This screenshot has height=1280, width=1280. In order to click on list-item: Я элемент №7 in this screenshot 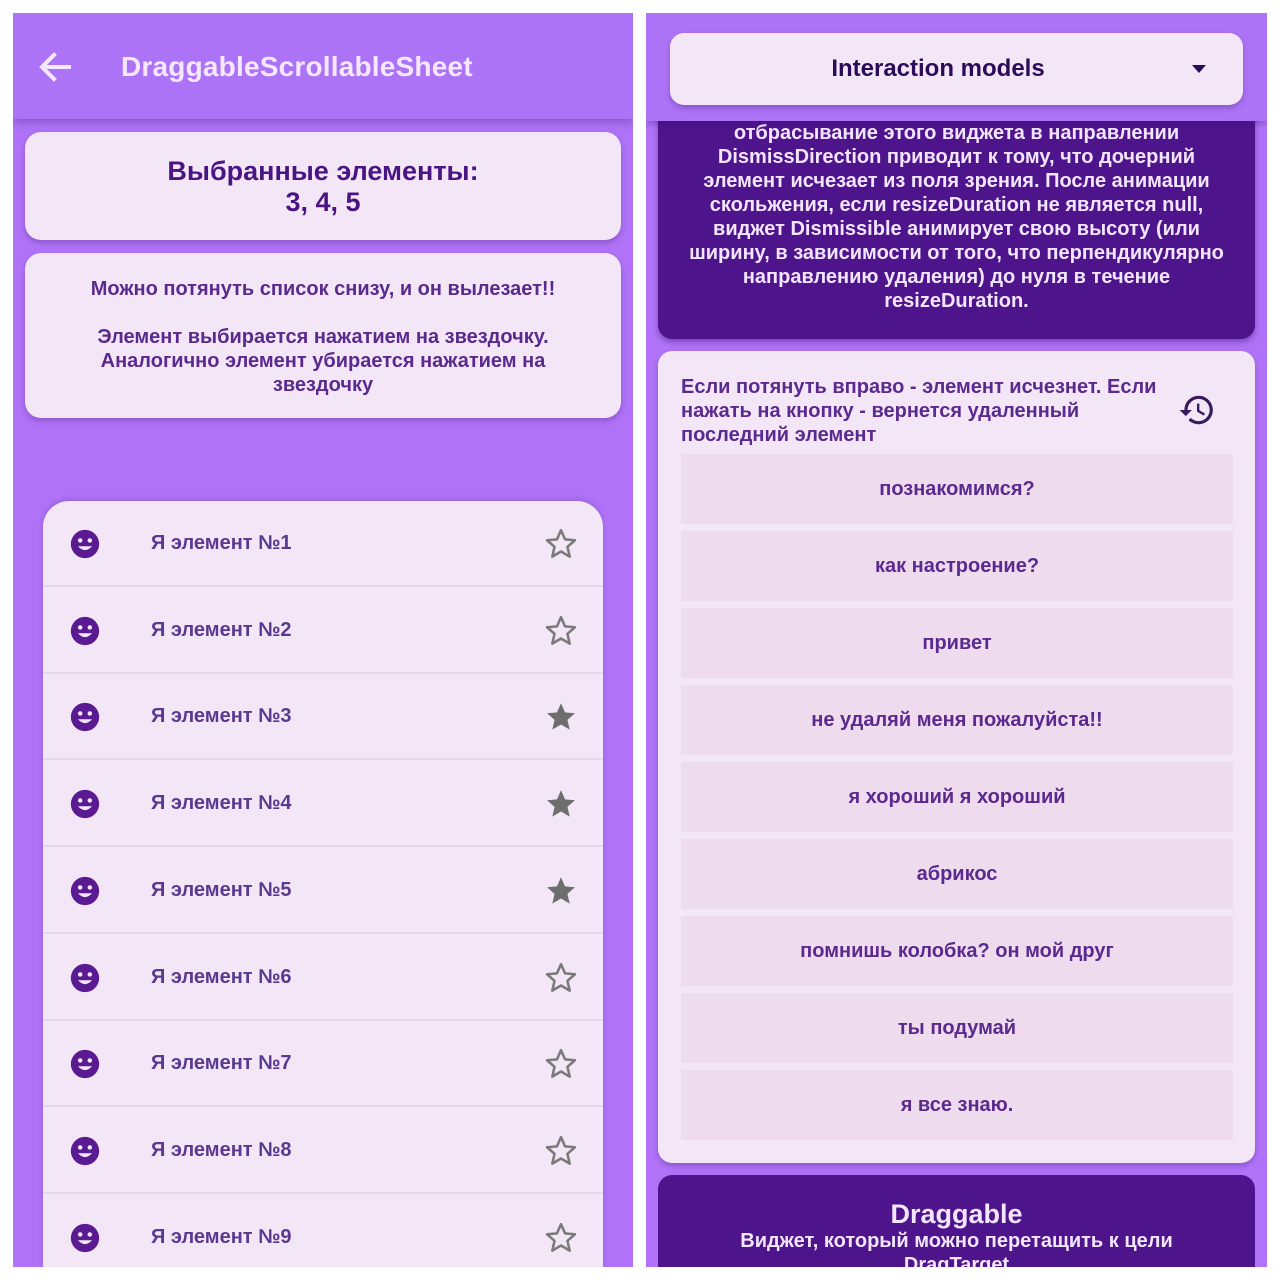, I will do `click(323, 1064)`.